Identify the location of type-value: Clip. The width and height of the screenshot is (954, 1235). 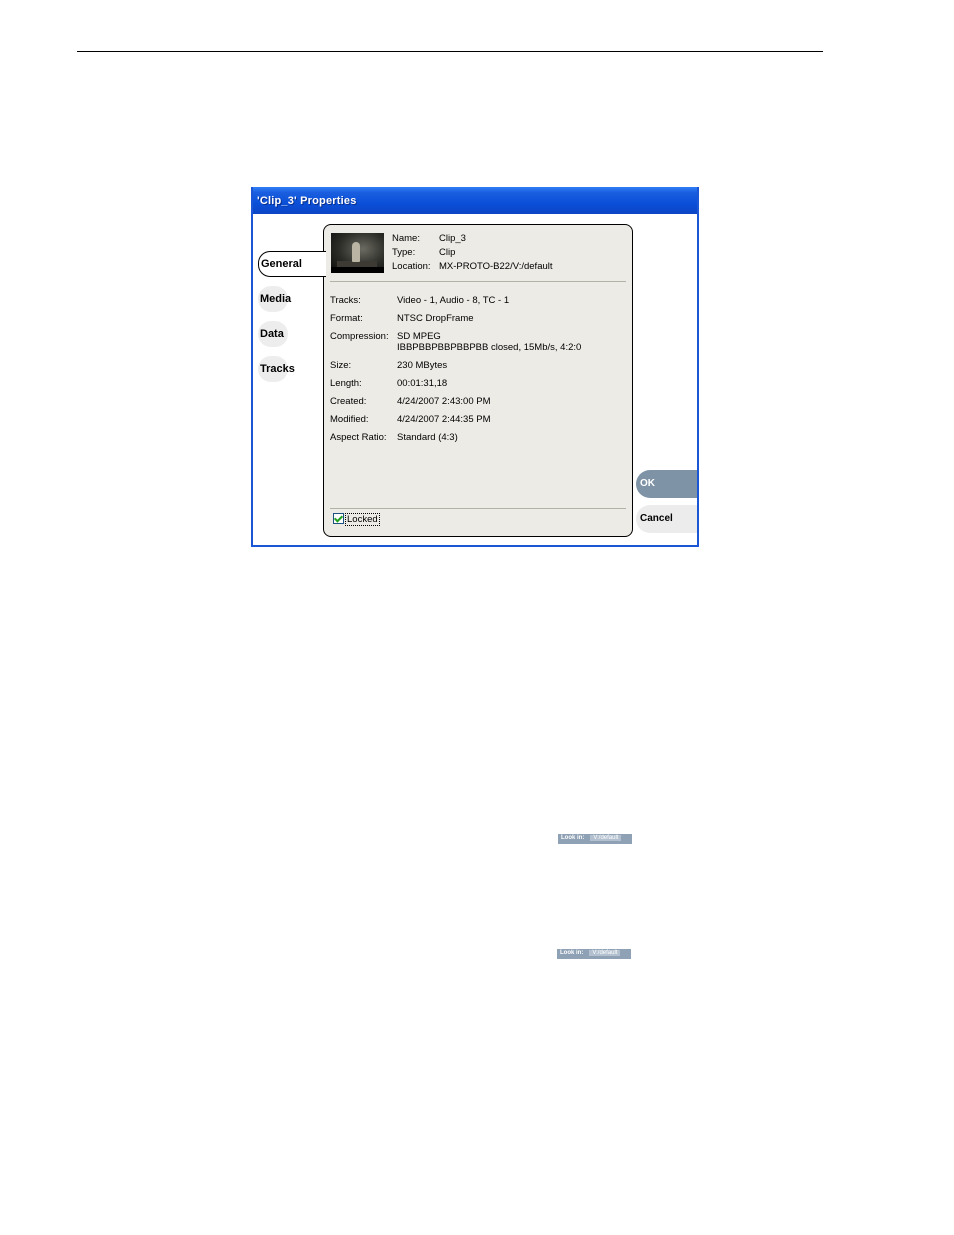
(447, 252).